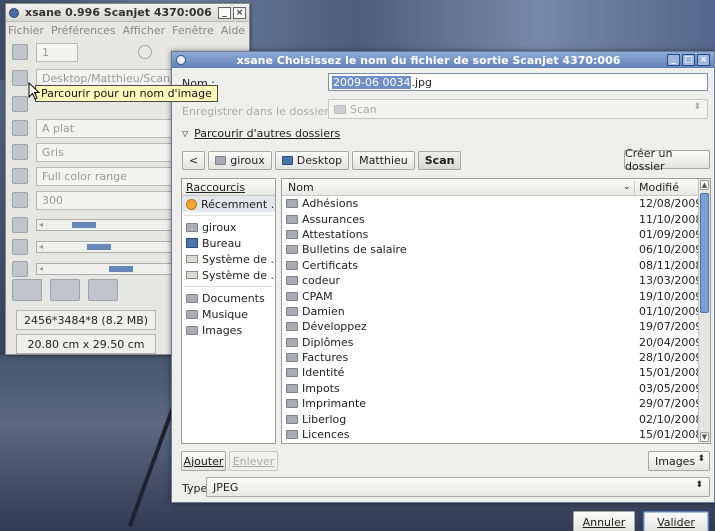 This screenshot has width=715, height=531. I want to click on column-separator, so click(634, 187).